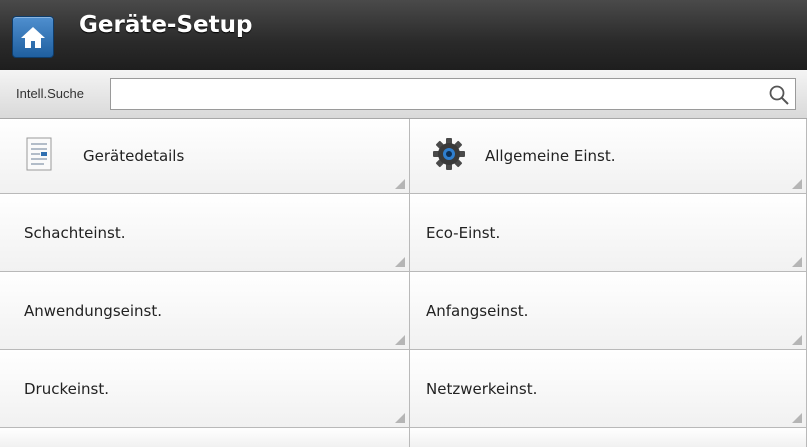 The height and width of the screenshot is (447, 807). I want to click on tile-allgemeine-einst: Allgemeine Einst., so click(608, 156).